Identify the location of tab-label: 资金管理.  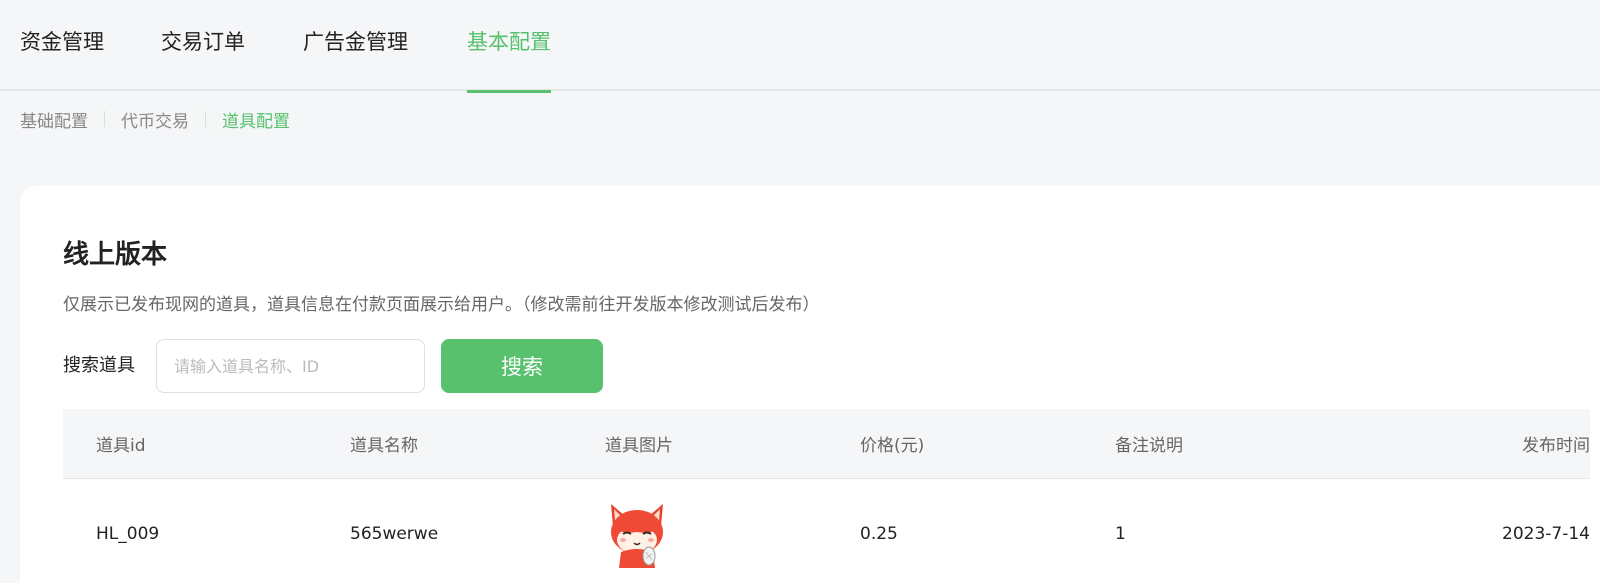
(62, 42).